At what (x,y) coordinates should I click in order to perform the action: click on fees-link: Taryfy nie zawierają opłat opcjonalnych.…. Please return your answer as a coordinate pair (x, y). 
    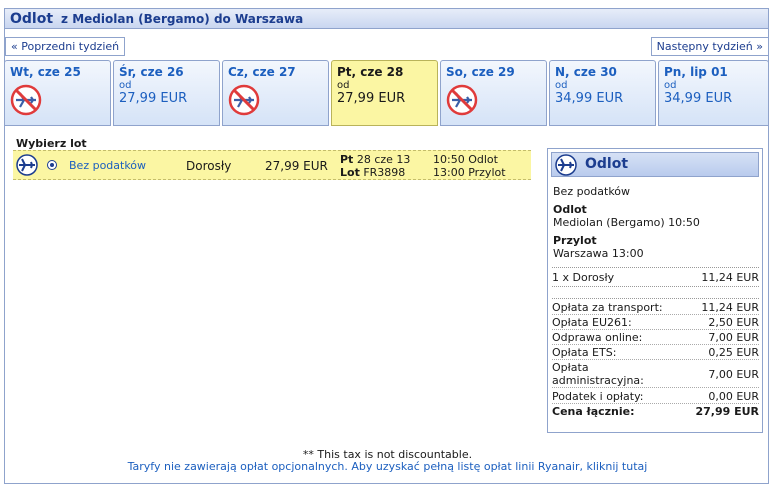
    Looking at the image, I should click on (387, 466).